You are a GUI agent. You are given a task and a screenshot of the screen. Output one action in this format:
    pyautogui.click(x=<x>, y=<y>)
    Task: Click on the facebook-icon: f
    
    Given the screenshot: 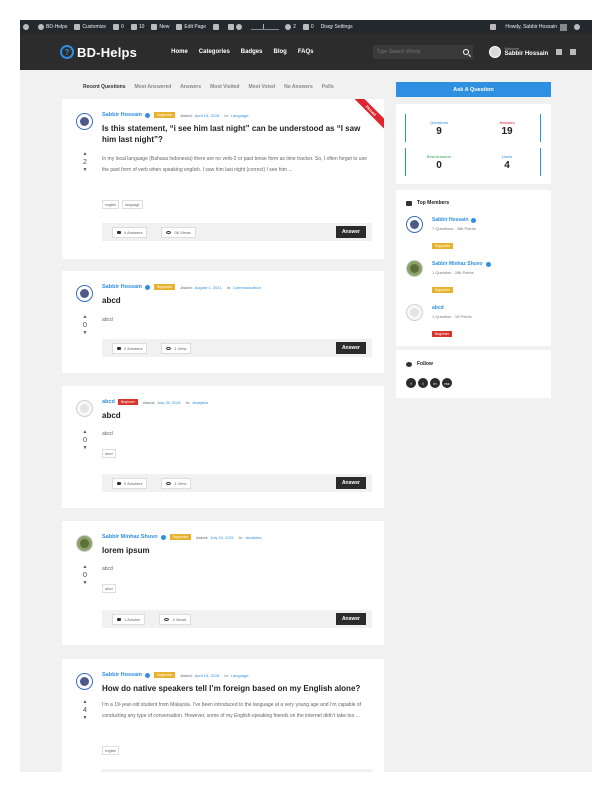 What is the action you would take?
    pyautogui.click(x=411, y=383)
    